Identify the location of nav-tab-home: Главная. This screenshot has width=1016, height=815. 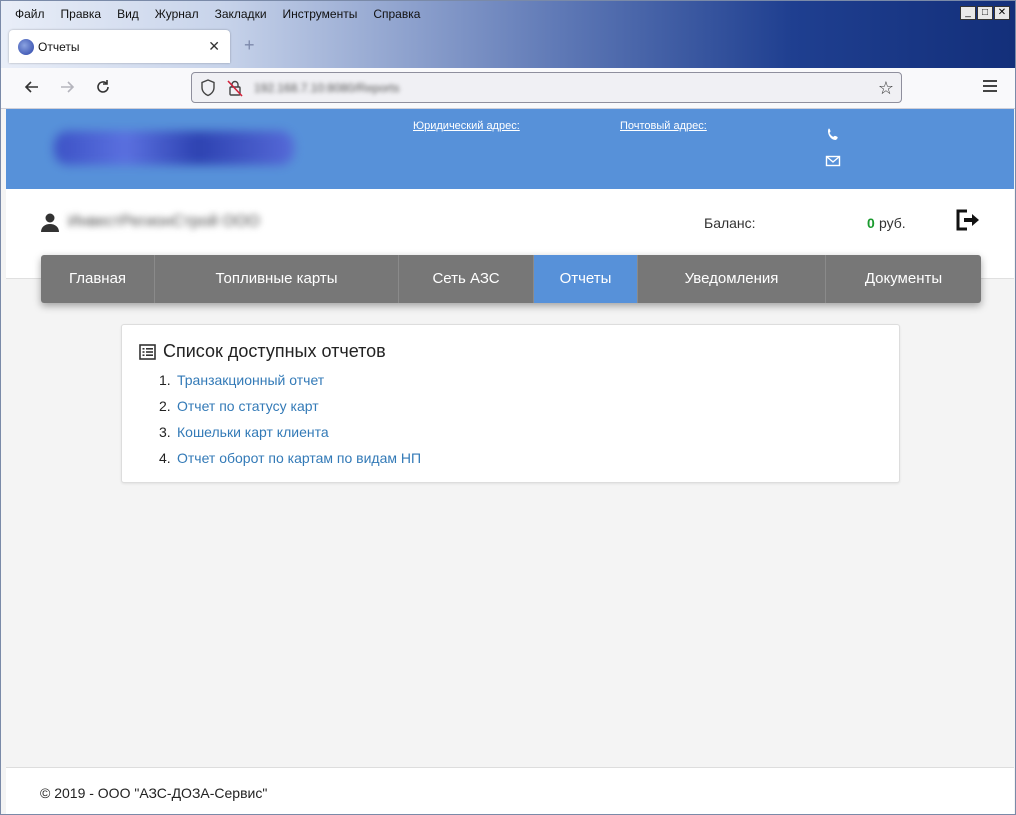
(98, 279).